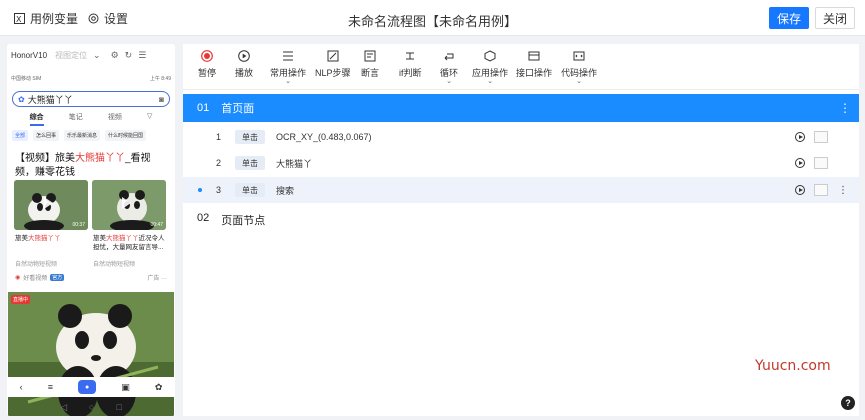 The height and width of the screenshot is (420, 865). What do you see at coordinates (57, 277) in the screenshot?
I see `official-badge: 官方` at bounding box center [57, 277].